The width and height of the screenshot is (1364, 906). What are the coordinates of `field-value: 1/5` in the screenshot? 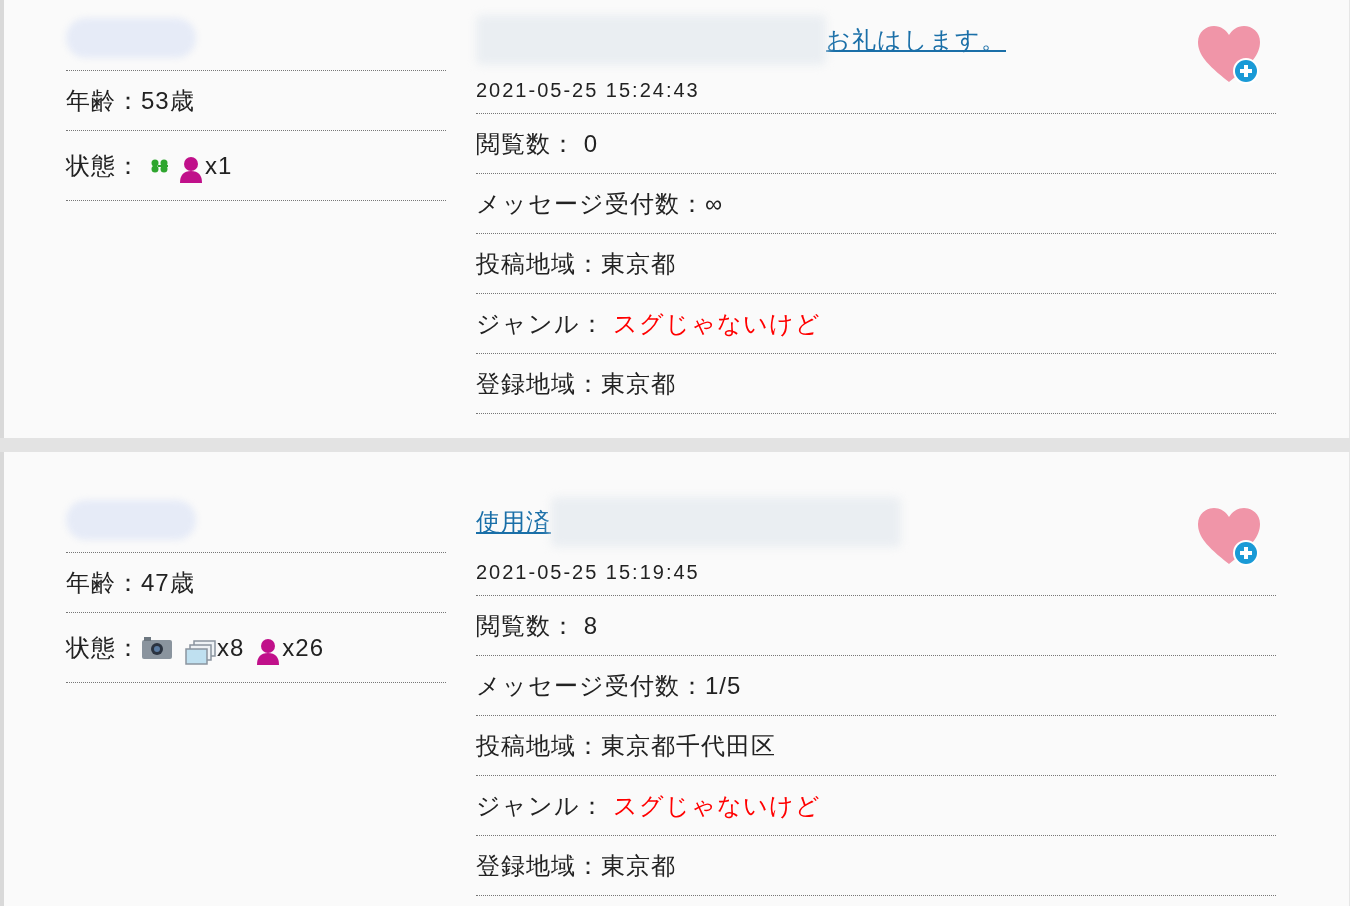 It's located at (723, 685).